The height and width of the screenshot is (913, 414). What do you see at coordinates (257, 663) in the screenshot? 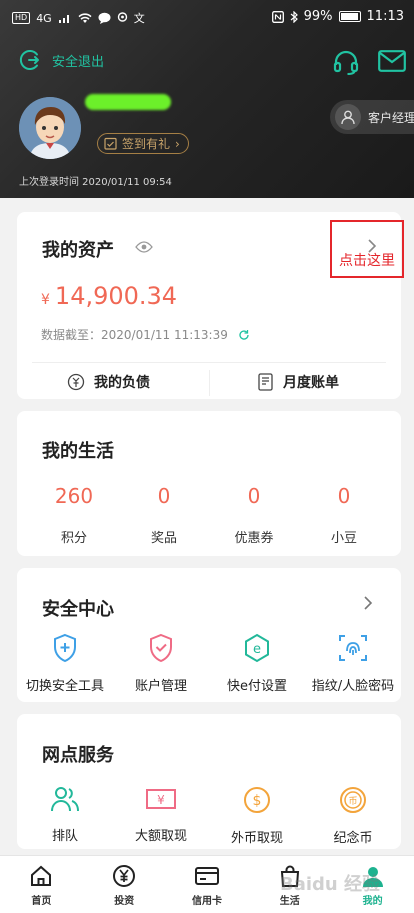
I see `quick-pay-settings: e 快e付设置` at bounding box center [257, 663].